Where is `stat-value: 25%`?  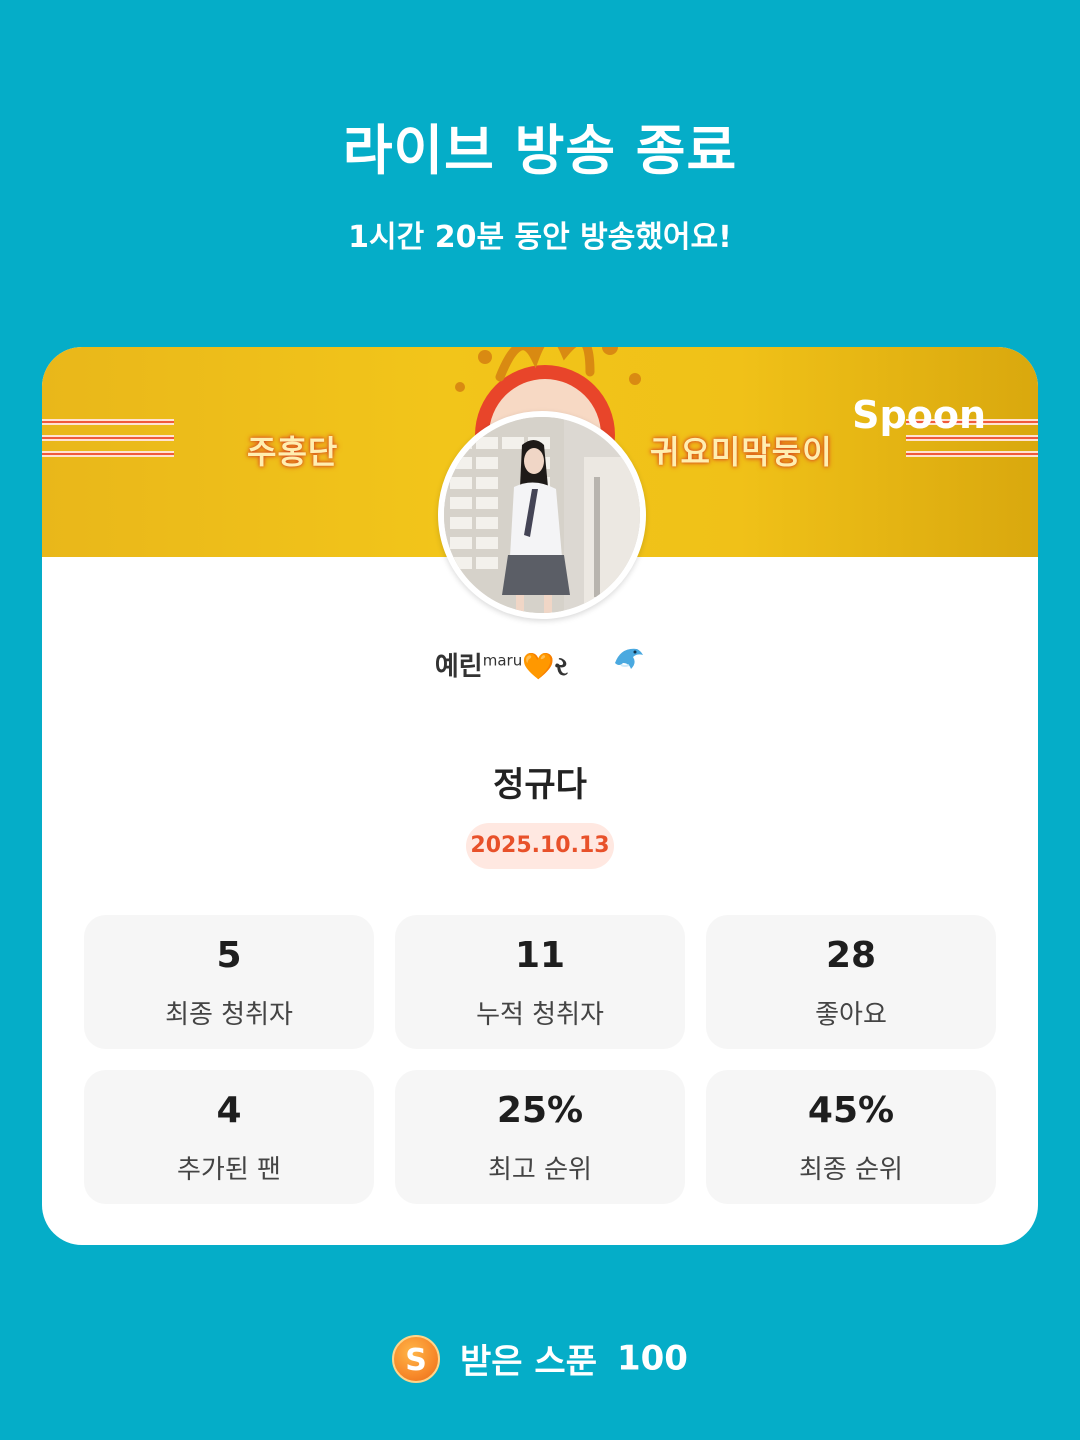 stat-value: 25% is located at coordinates (540, 1110).